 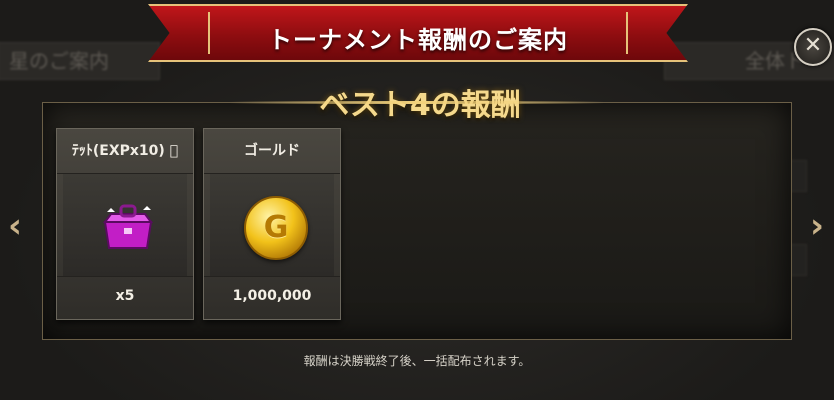 I want to click on reward-card: ゴールド G 1,000,000, so click(x=272, y=224).